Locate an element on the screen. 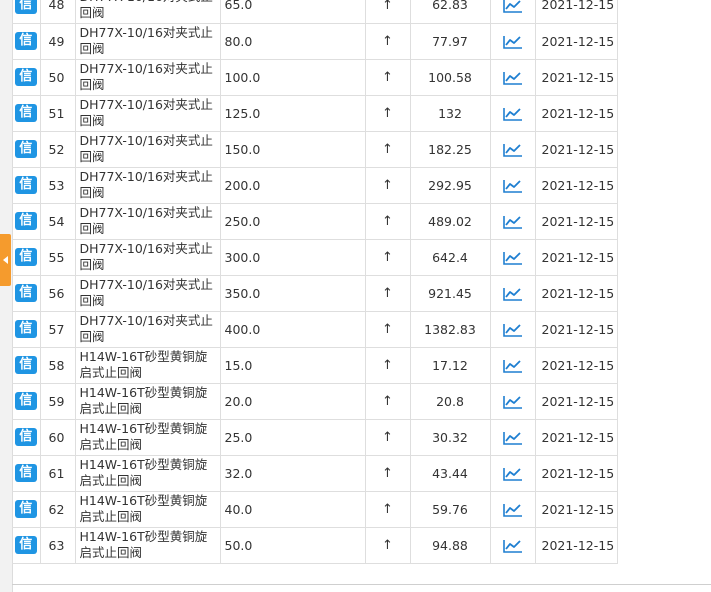 This screenshot has width=711, height=592. price-value: 132 is located at coordinates (450, 113).